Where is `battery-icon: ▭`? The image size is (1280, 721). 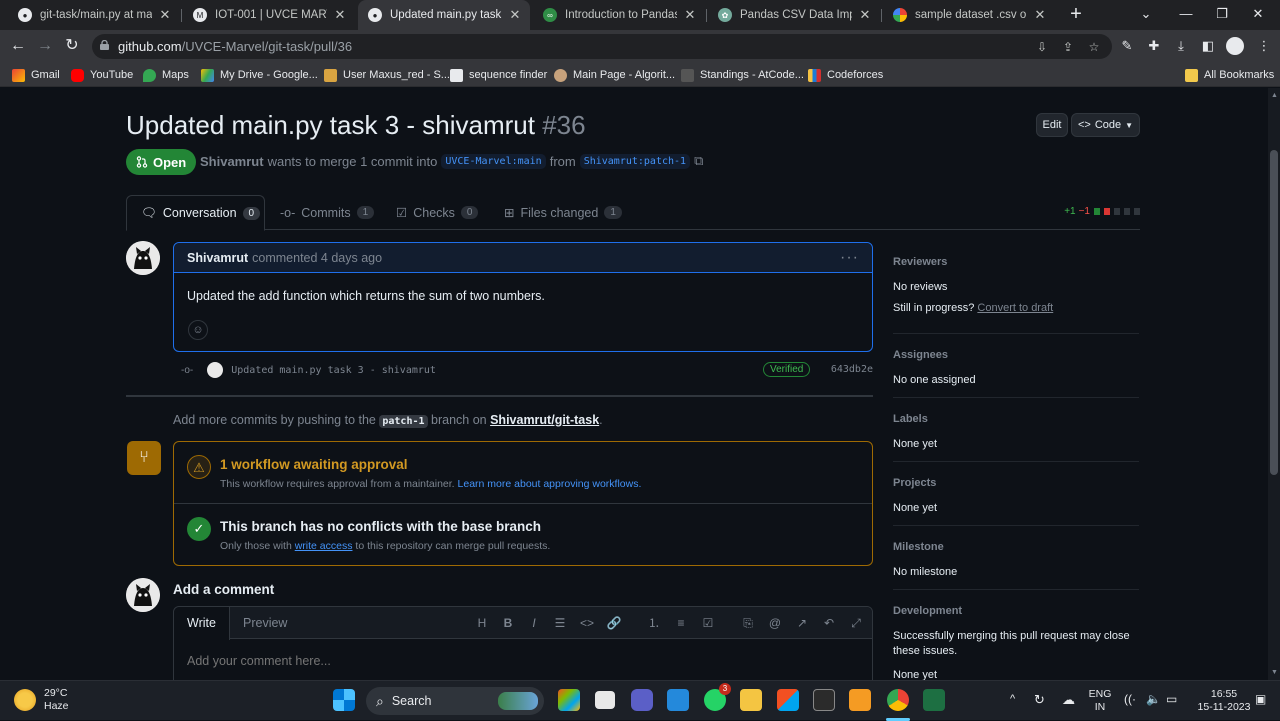
battery-icon: ▭ is located at coordinates (1171, 699).